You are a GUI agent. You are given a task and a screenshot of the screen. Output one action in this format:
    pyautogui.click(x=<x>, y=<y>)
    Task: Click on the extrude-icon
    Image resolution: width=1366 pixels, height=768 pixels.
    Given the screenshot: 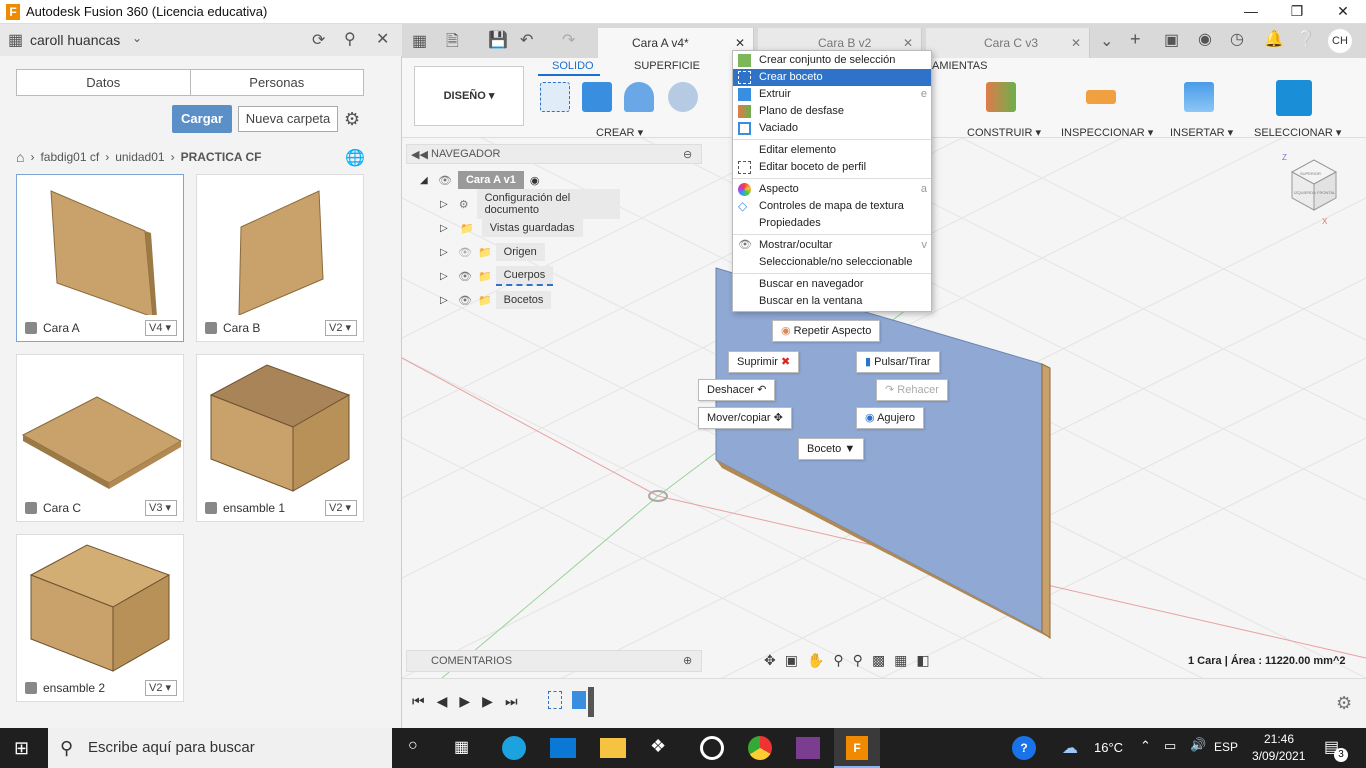 What is the action you would take?
    pyautogui.click(x=597, y=97)
    